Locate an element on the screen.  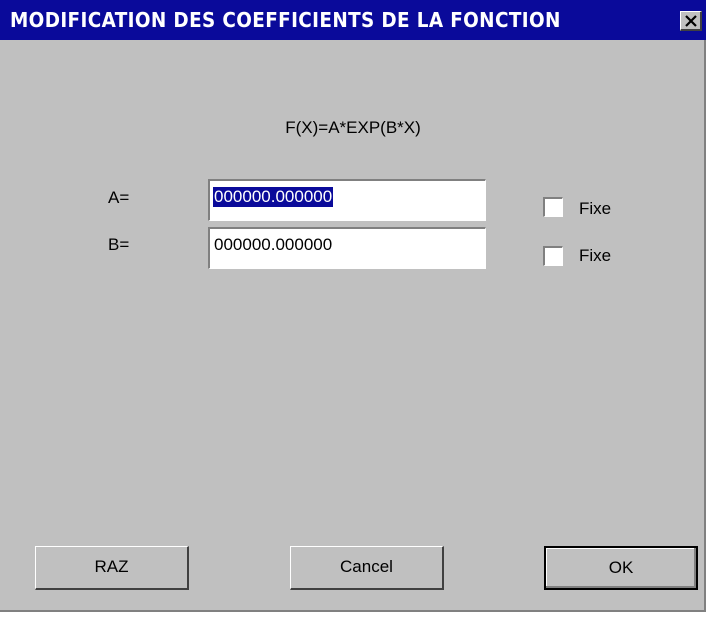
coefficient-a-input: 000000.000000 is located at coordinates (347, 200).